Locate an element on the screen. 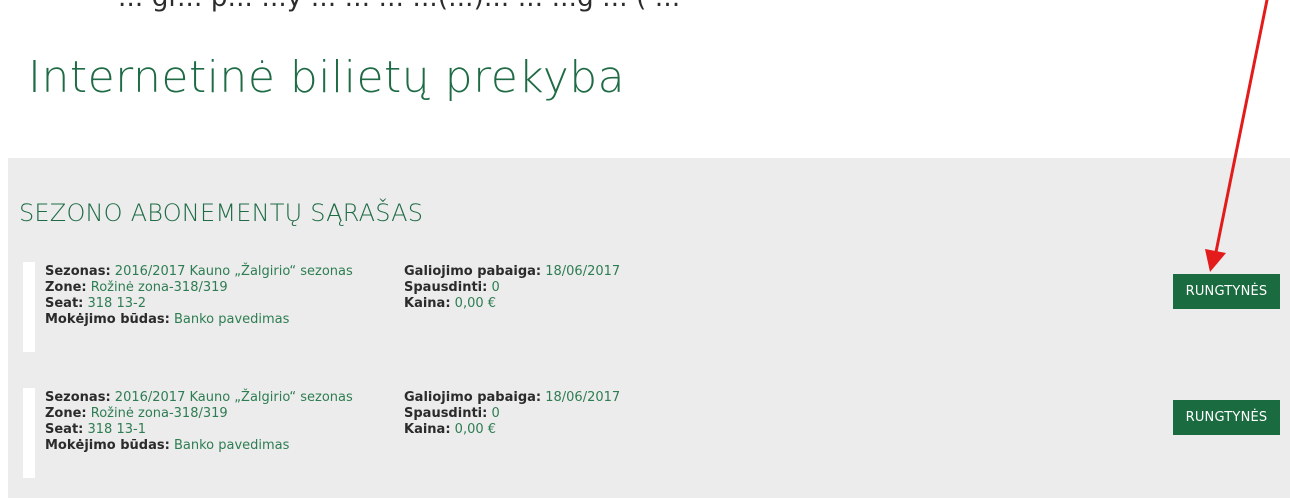  seat-value: 318 13-2 is located at coordinates (116, 303).